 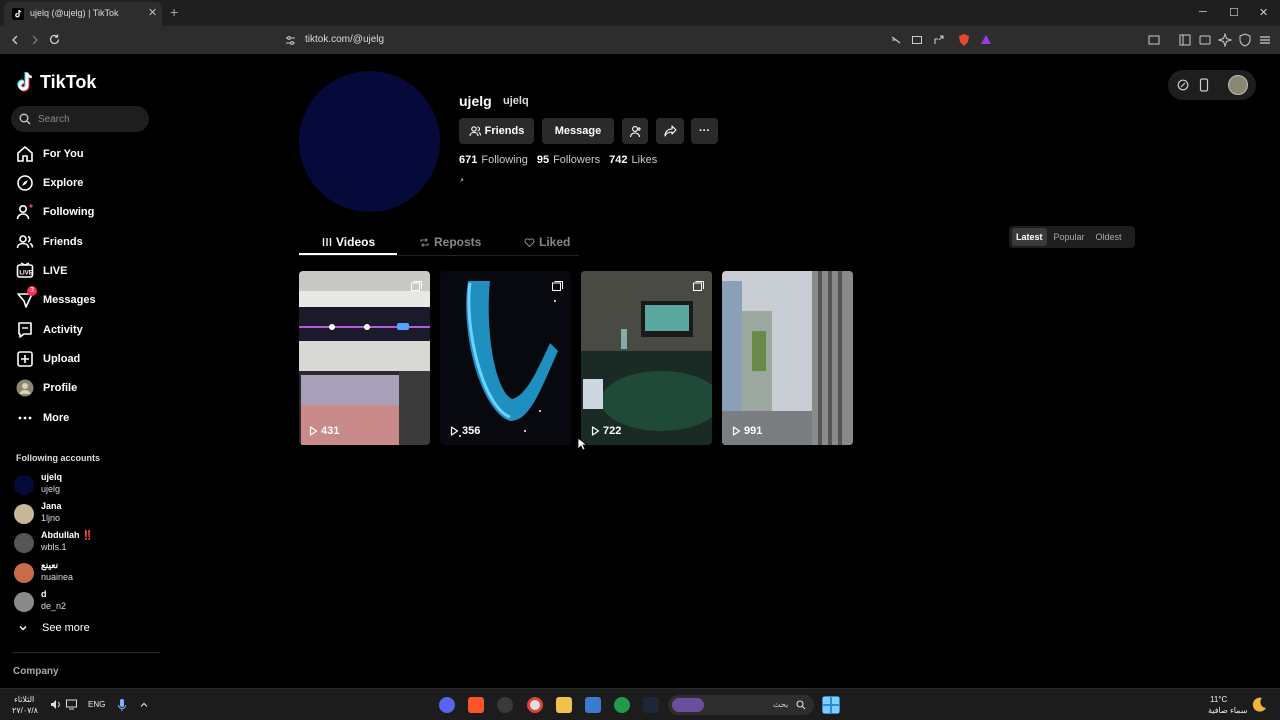 What do you see at coordinates (49, 183) in the screenshot?
I see `nav-item-explore: Explore` at bounding box center [49, 183].